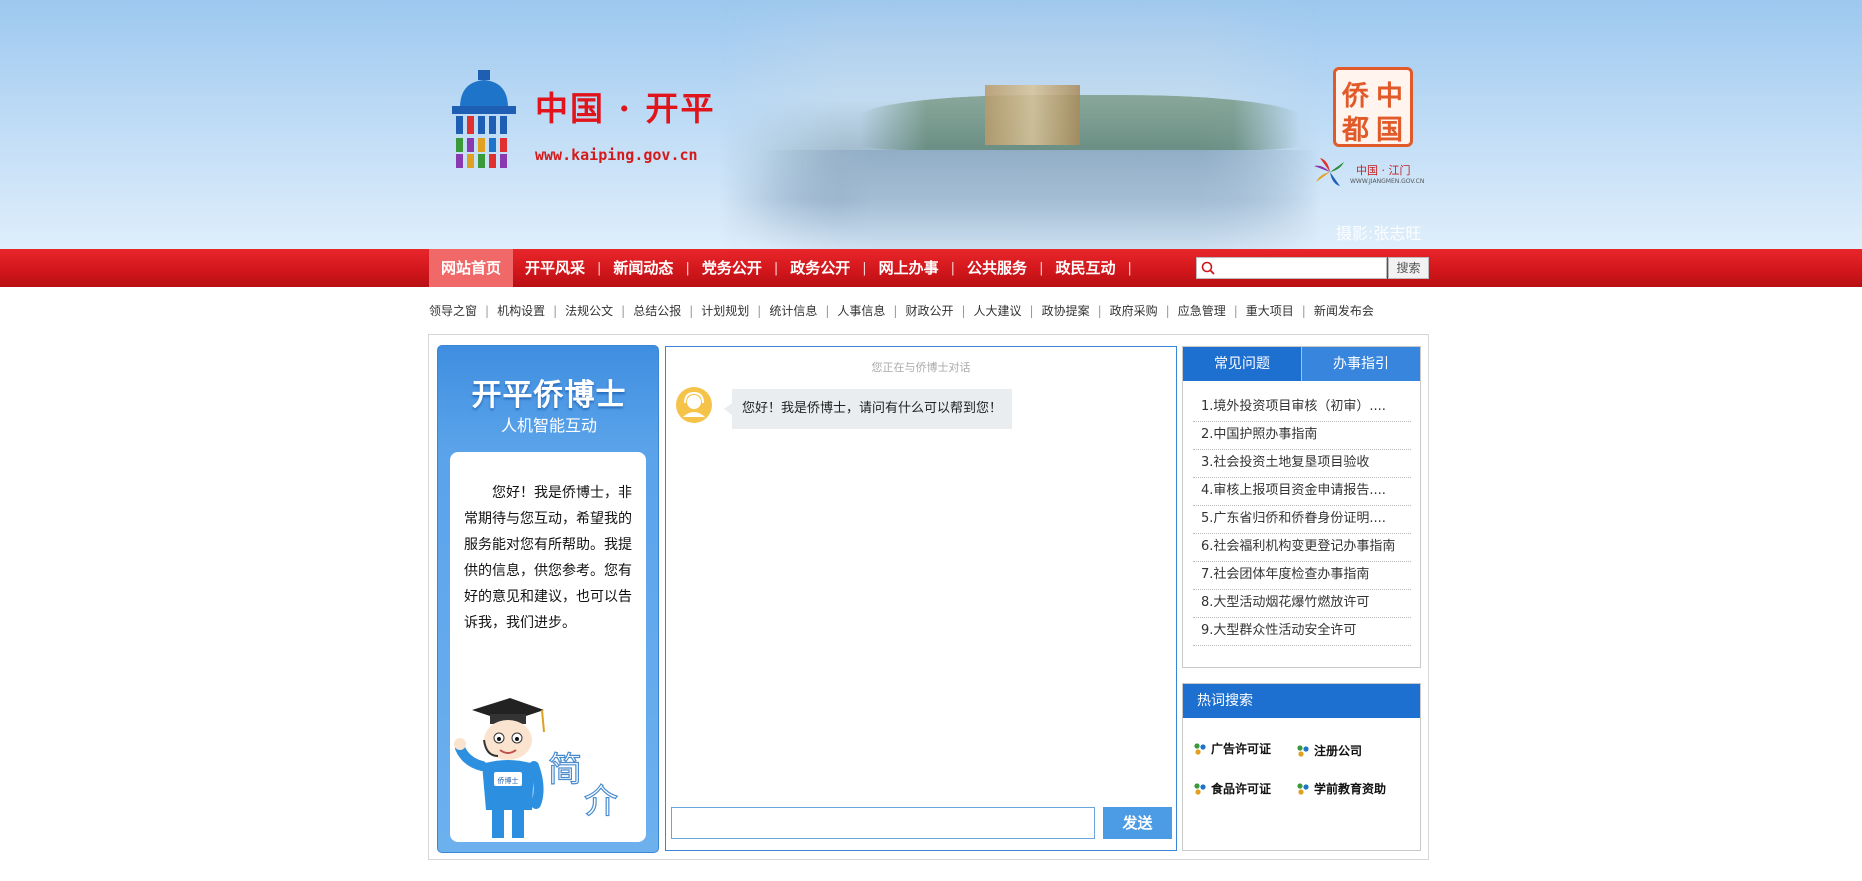  What do you see at coordinates (521, 310) in the screenshot?
I see `subnav-item: 机构设置` at bounding box center [521, 310].